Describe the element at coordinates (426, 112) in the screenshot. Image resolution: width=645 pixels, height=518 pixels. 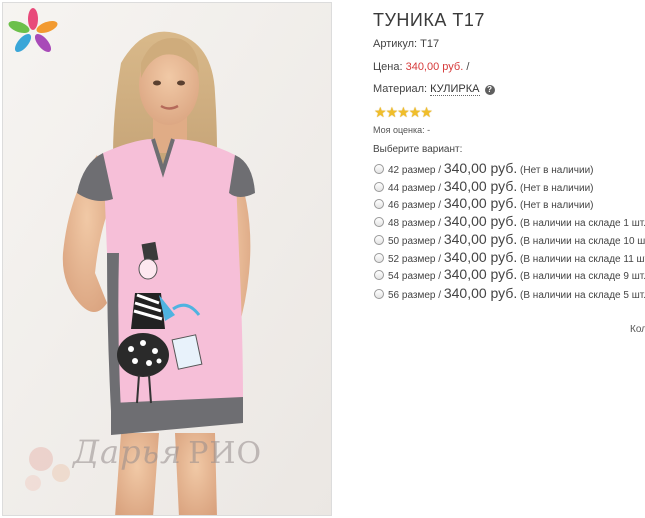
I see `star-icon: ★` at that location.